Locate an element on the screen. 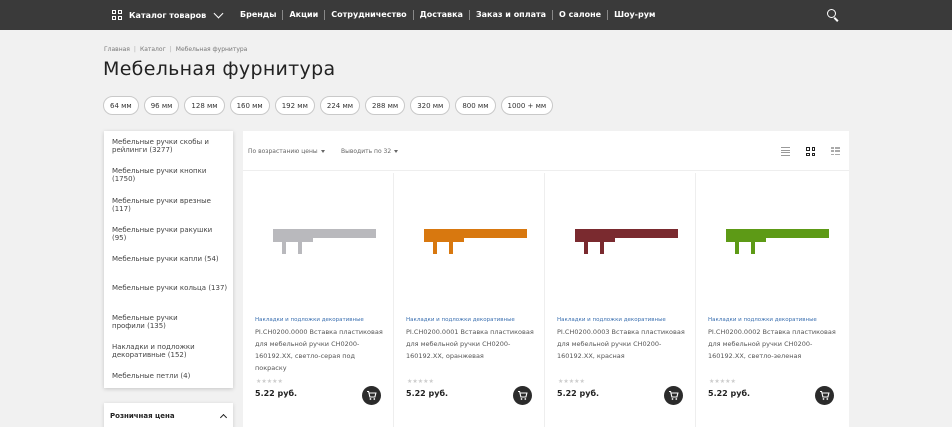  per-page-label: Выводить по 32 is located at coordinates (366, 151).